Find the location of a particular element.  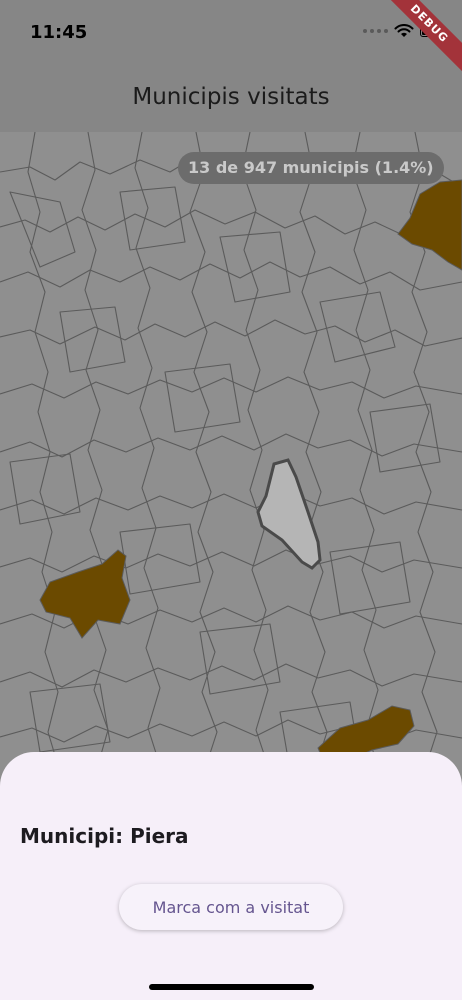

status-time: 11:45 is located at coordinates (59, 32).